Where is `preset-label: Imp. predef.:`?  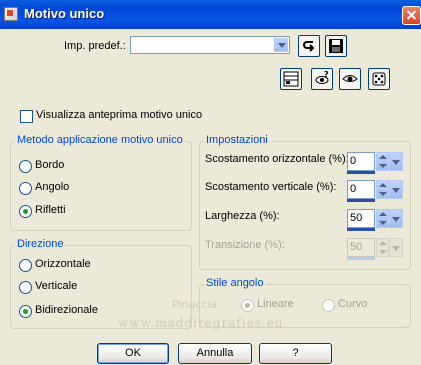
preset-label: Imp. predef.: is located at coordinates (95, 46).